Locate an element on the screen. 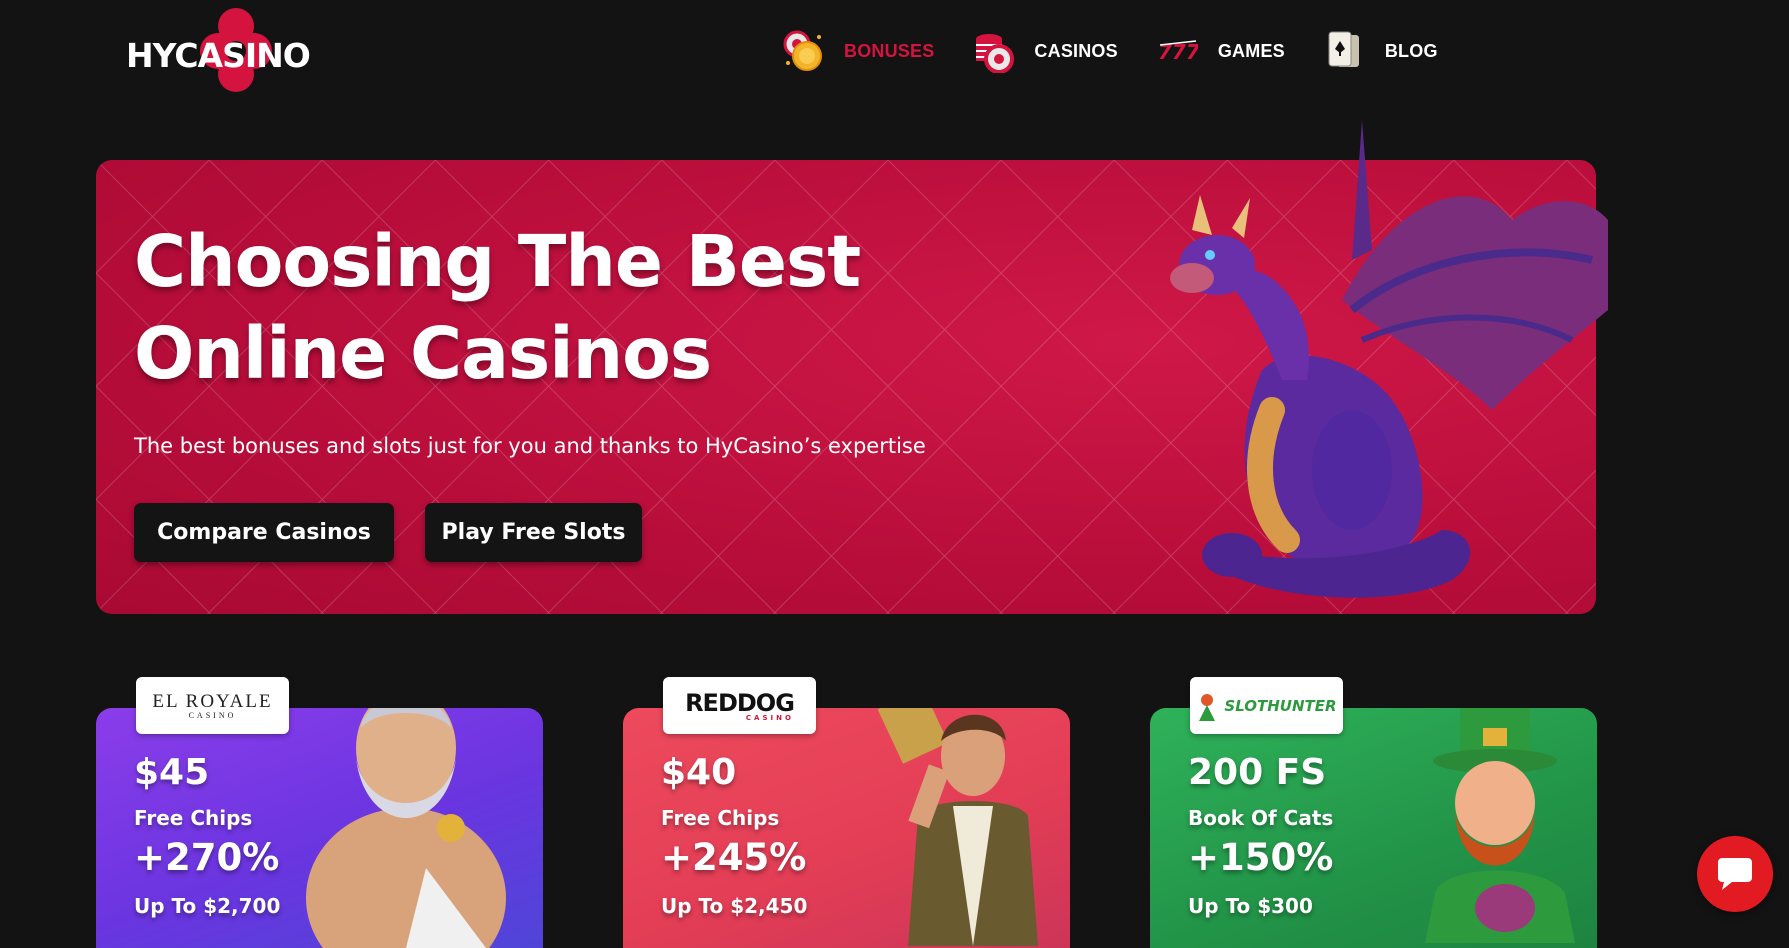 This screenshot has height=948, width=1789. hero-title: Choosing The Best Online Casinos is located at coordinates (497, 307).